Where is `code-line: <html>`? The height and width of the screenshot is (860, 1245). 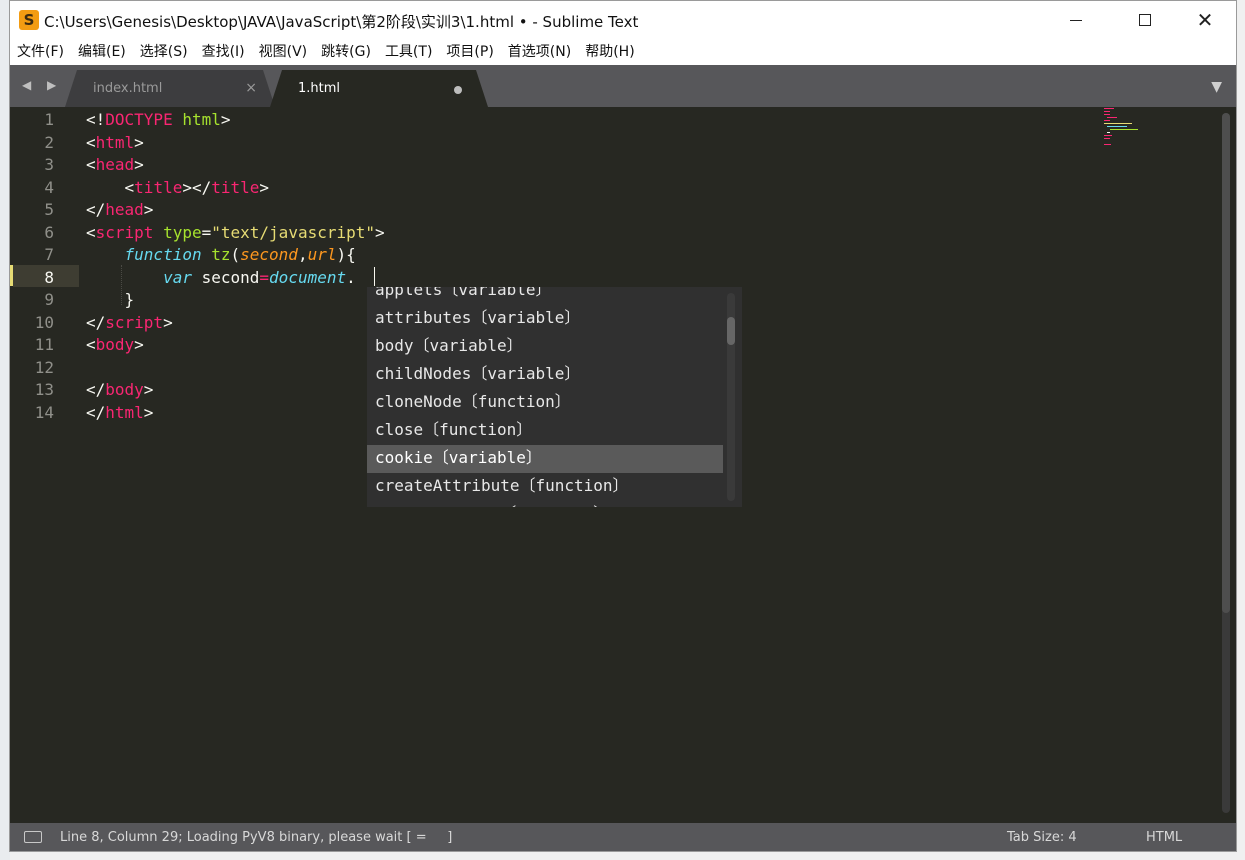 code-line: <html> is located at coordinates (115, 143).